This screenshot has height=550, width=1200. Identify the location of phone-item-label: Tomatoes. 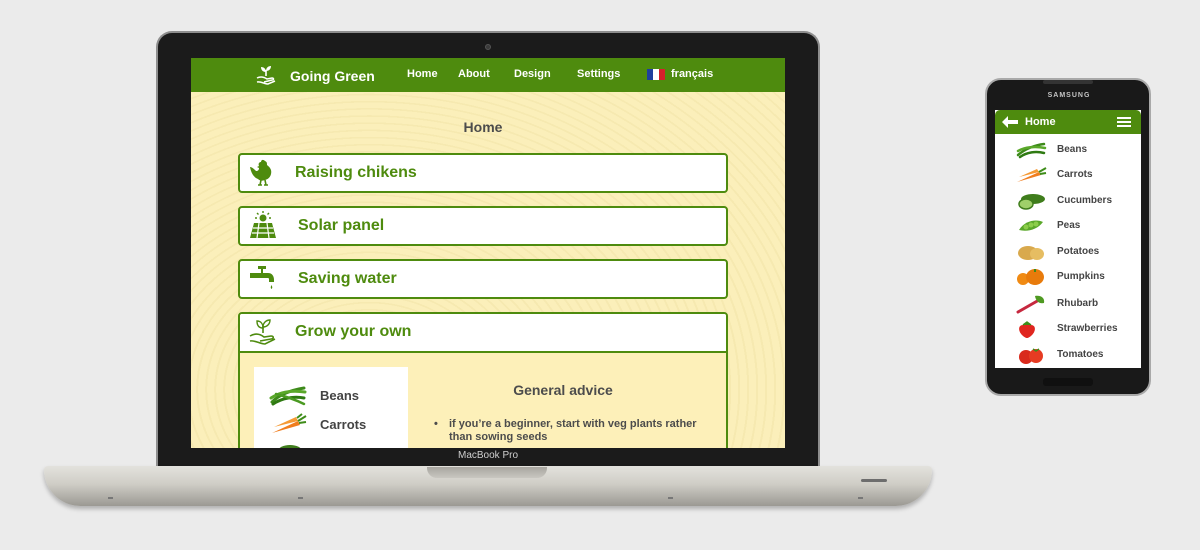
(1080, 354).